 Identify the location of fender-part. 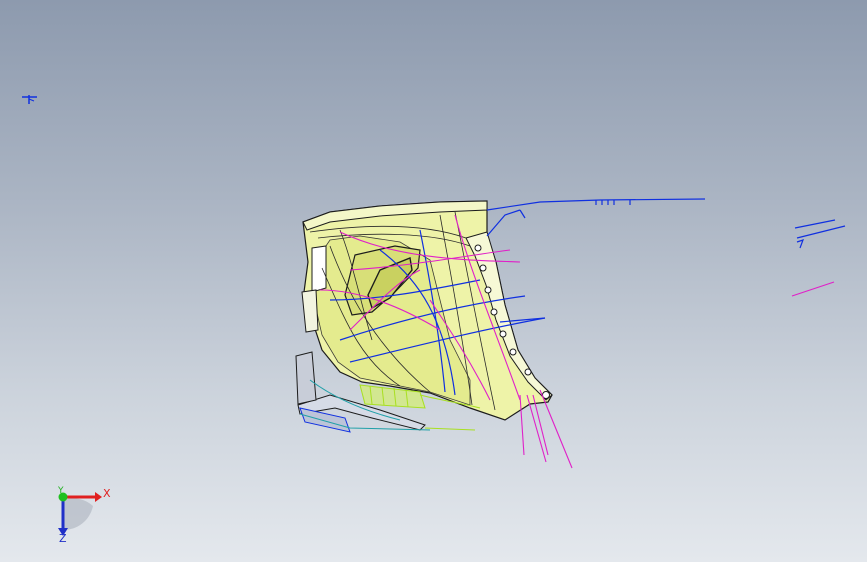
(424, 316).